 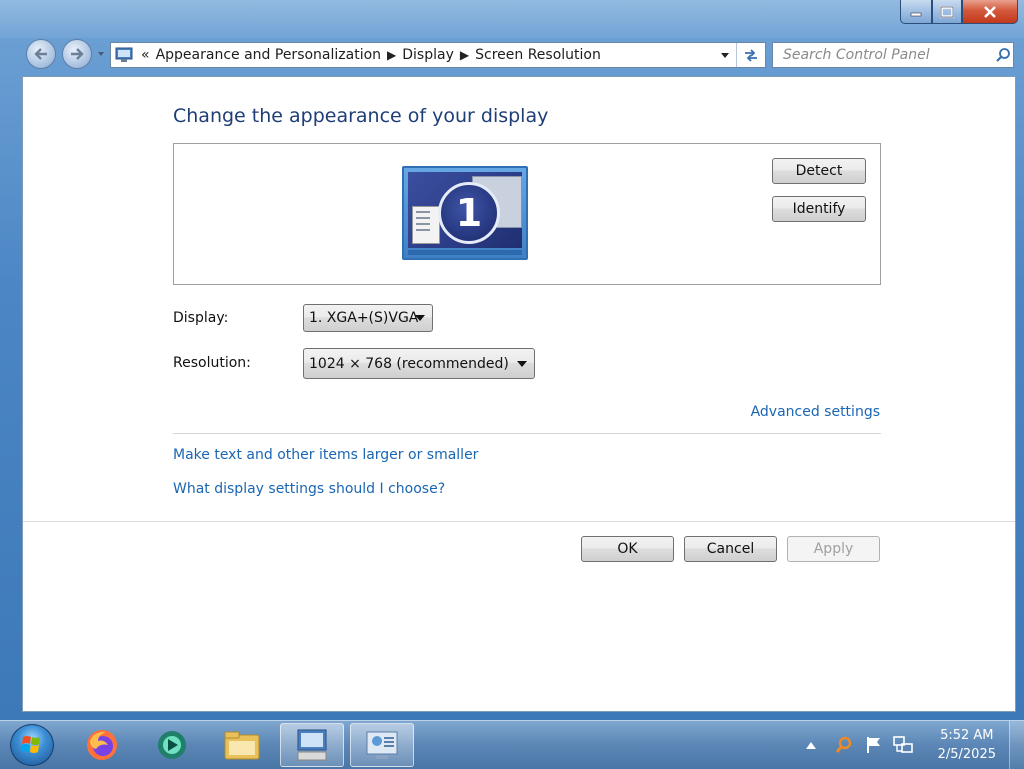 I want to click on close-button, so click(x=990, y=12).